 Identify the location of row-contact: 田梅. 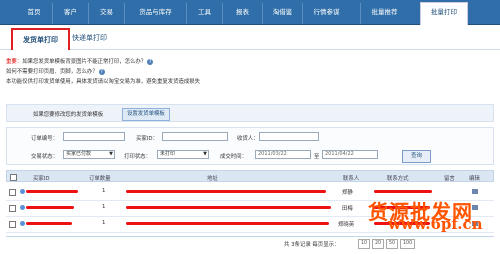
(347, 209).